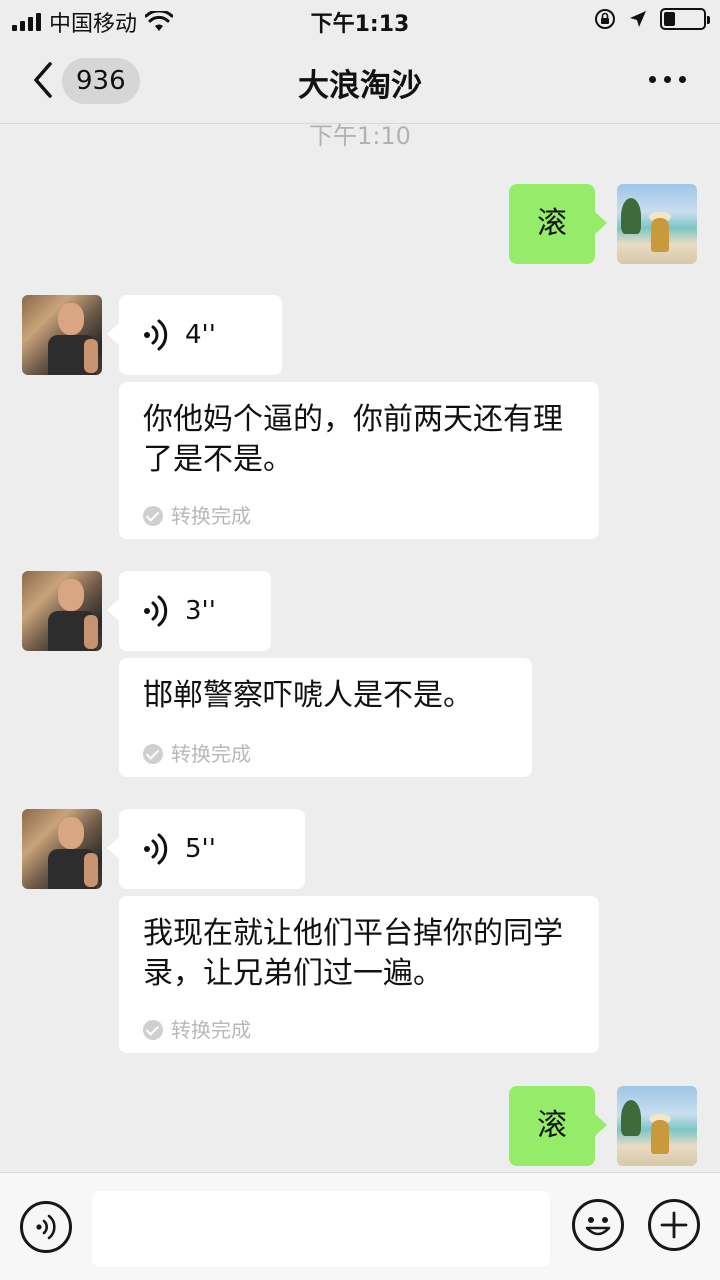  I want to click on location-icon, so click(638, 19).